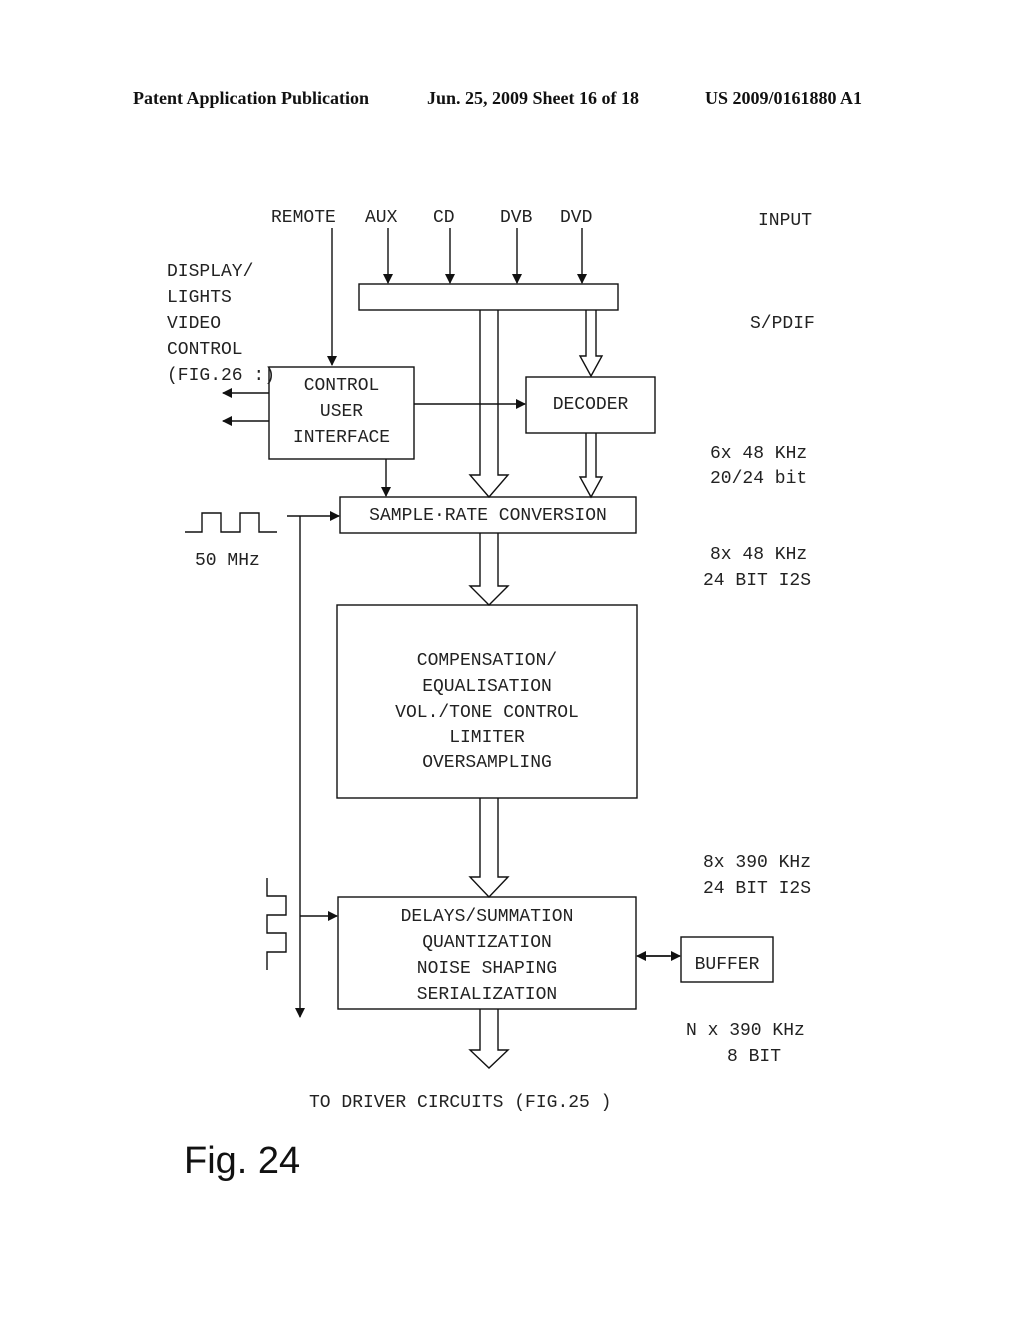 The width and height of the screenshot is (1024, 1320). I want to click on square-wave-vertical, so click(276, 924).